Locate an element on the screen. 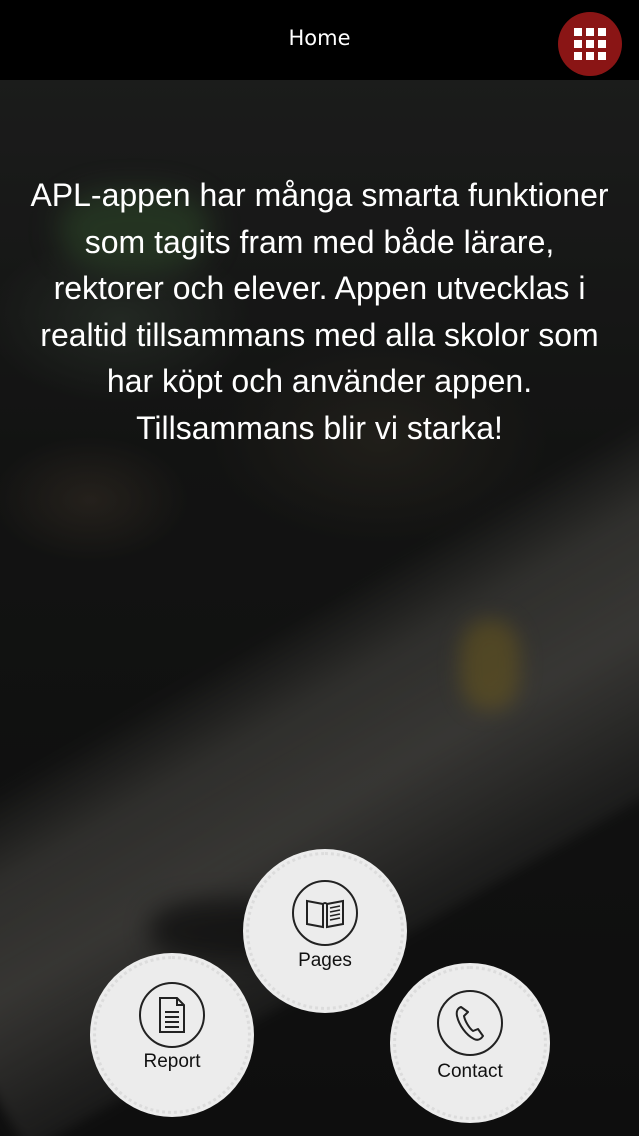  contact-button: Contact is located at coordinates (470, 1043).